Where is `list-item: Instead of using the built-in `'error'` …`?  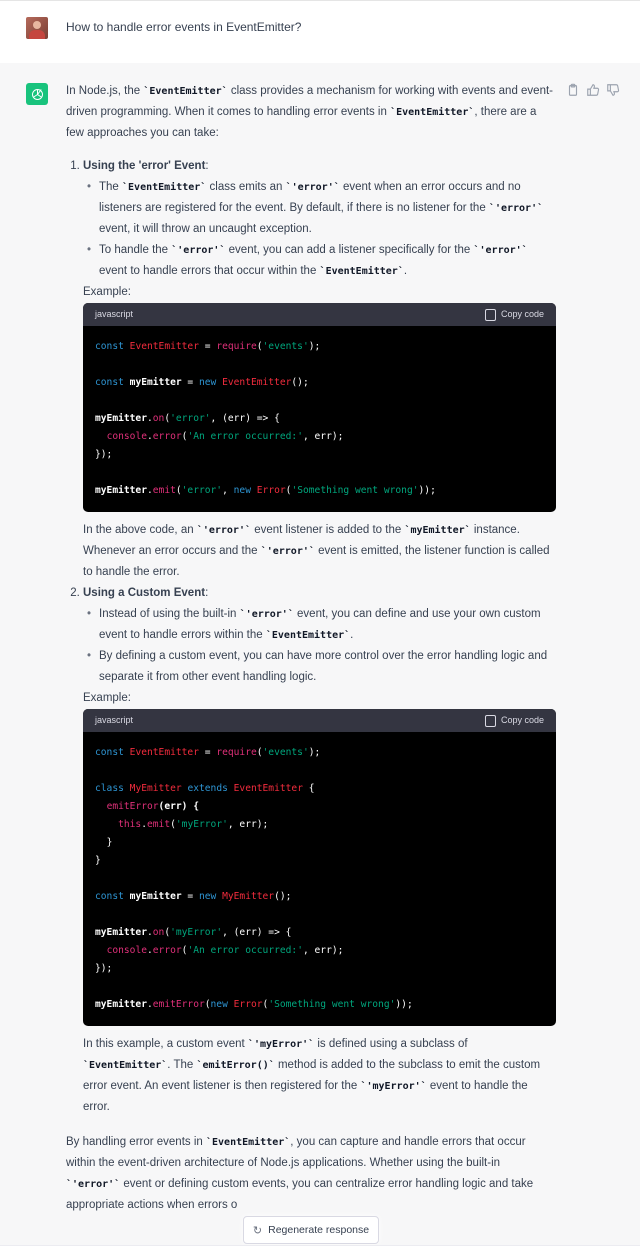 list-item: Instead of using the built-in `'error'` … is located at coordinates (321, 625).